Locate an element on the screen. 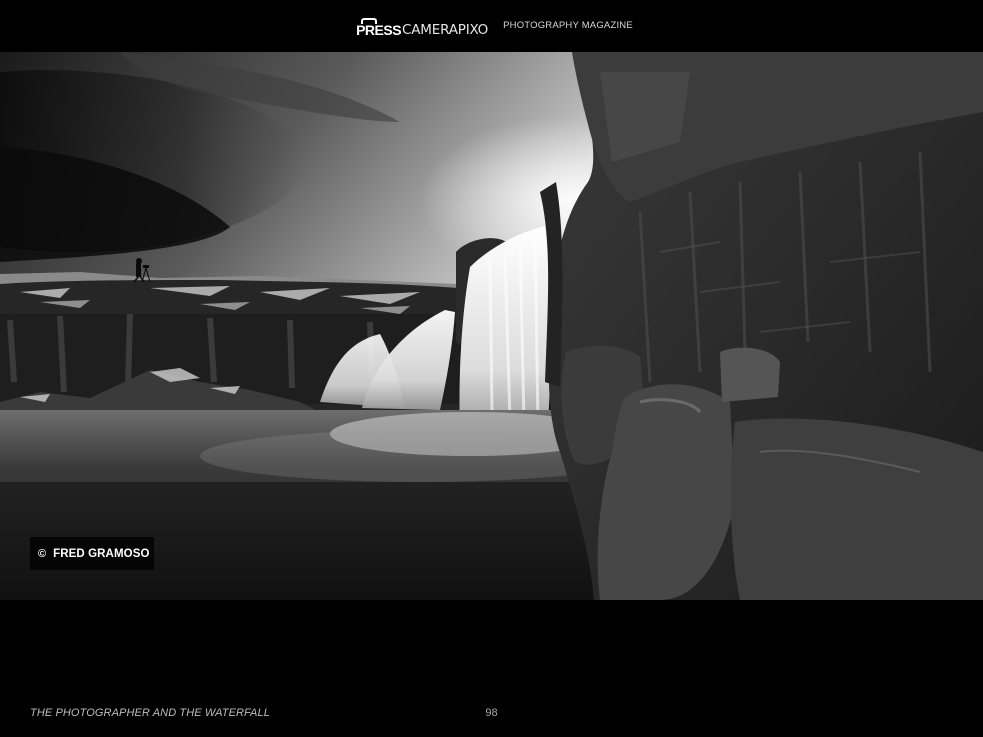  boulder-right is located at coordinates (856, 509).